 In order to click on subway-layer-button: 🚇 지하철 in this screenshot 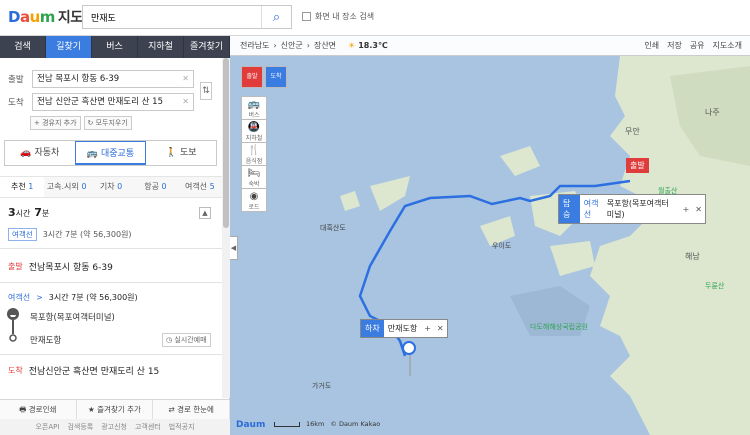, I will do `click(254, 131)`.